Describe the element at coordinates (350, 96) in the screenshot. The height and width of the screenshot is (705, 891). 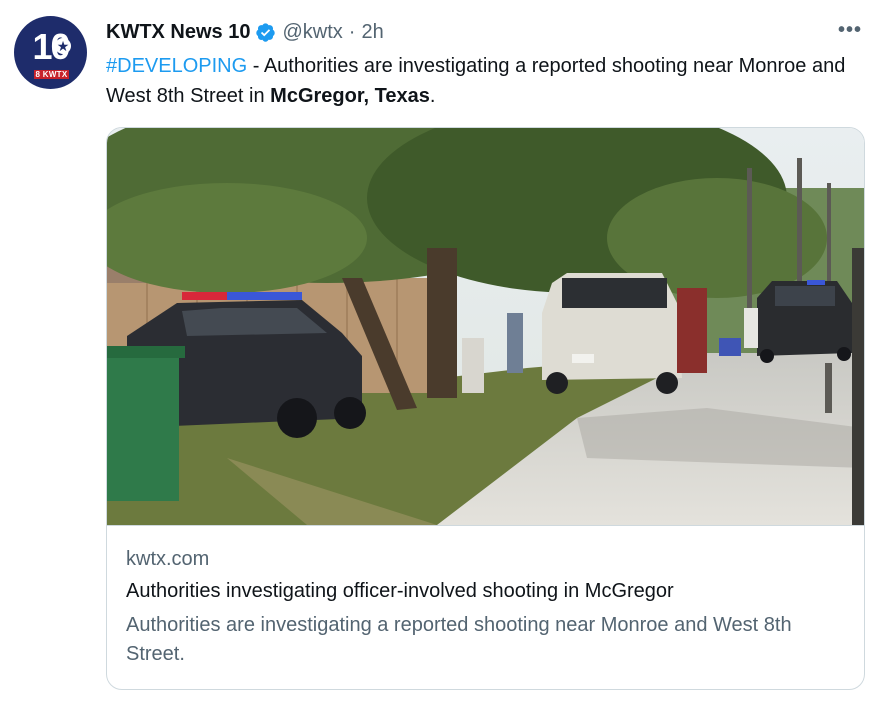
I see `tweet-text-bold: McGregor, Texas` at that location.